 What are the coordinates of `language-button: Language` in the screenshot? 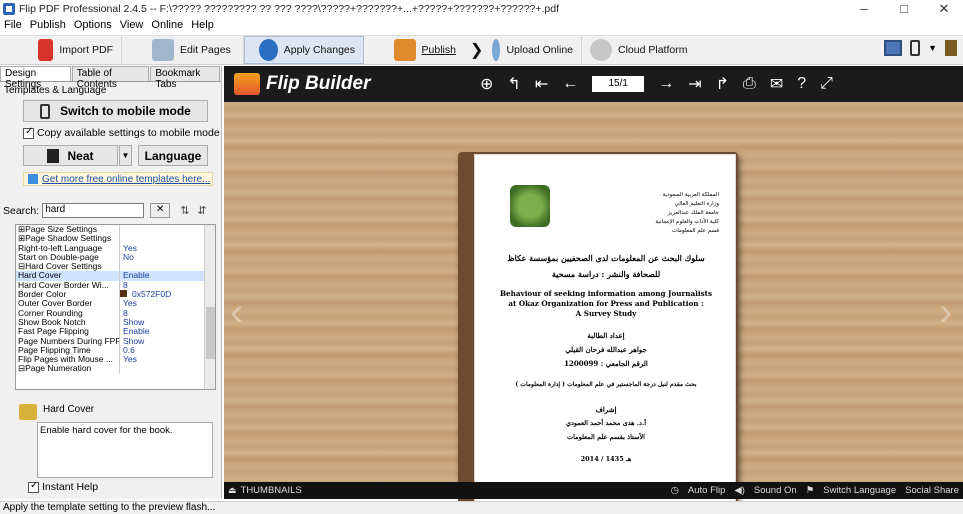 It's located at (173, 155).